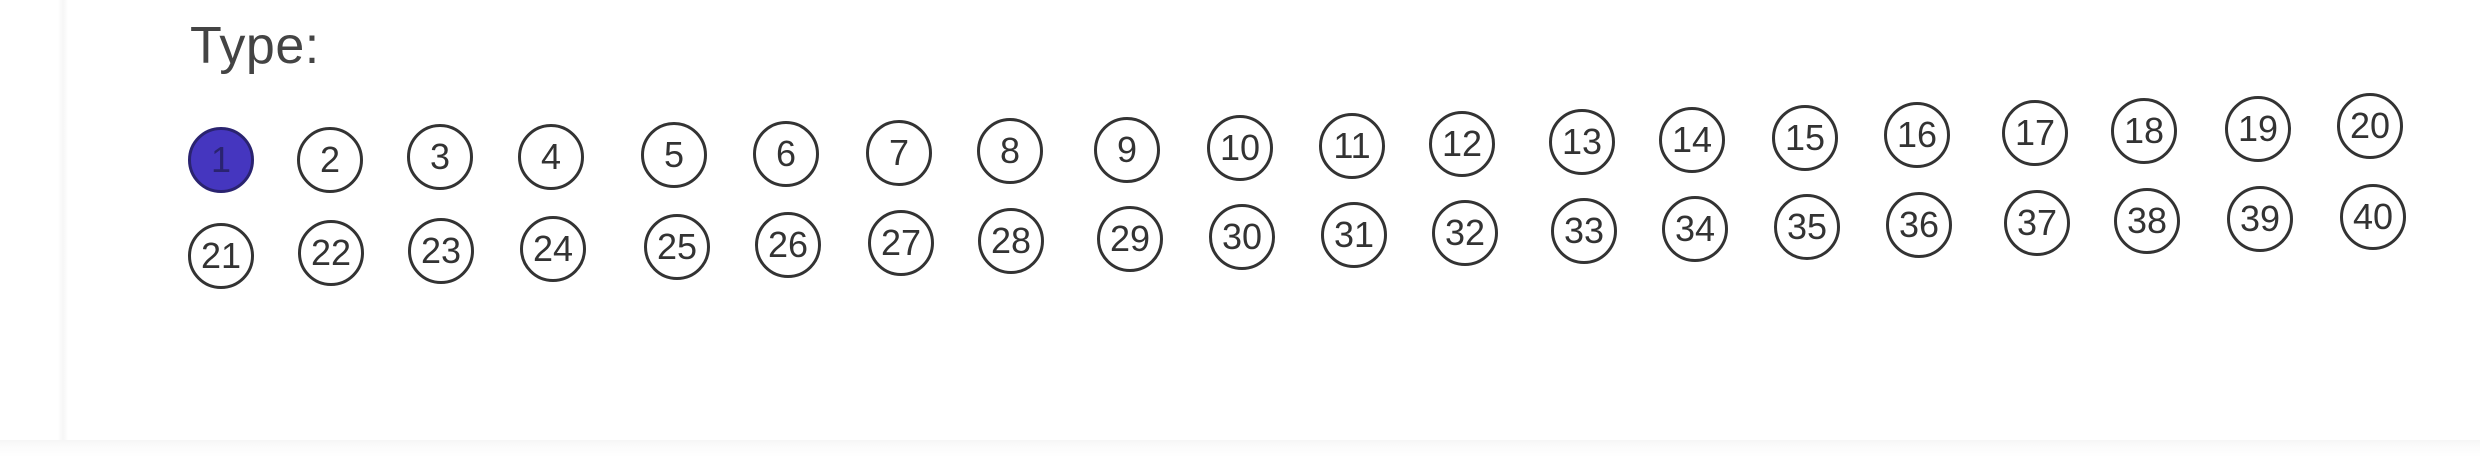 The height and width of the screenshot is (457, 2480). I want to click on type-bubble-label: 30, so click(1242, 236).